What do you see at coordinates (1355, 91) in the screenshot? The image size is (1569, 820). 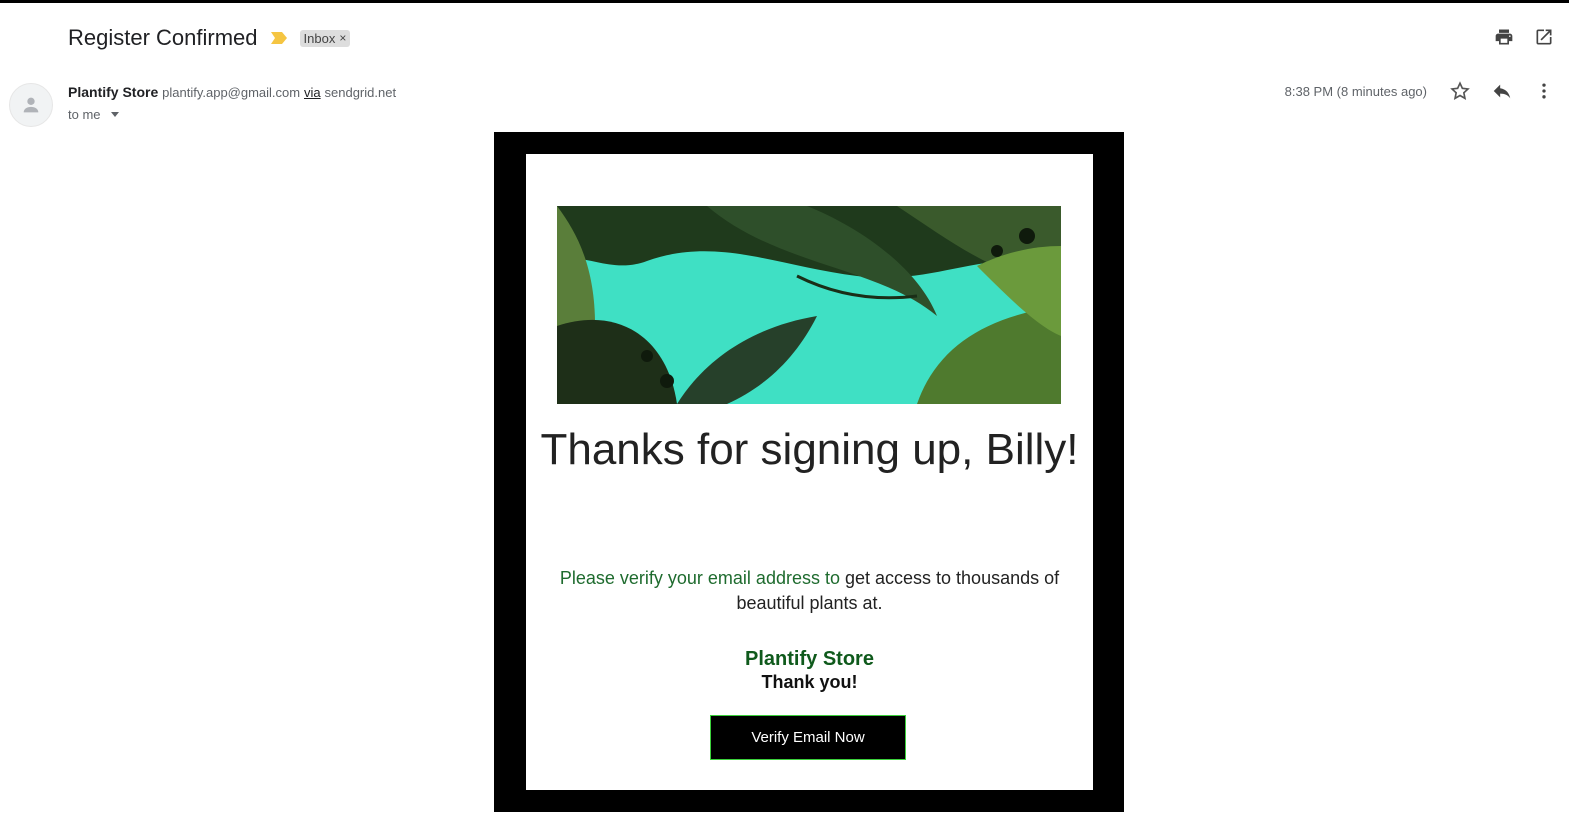 I see `timestamp: 8:38 PM (8 minutes ago)` at bounding box center [1355, 91].